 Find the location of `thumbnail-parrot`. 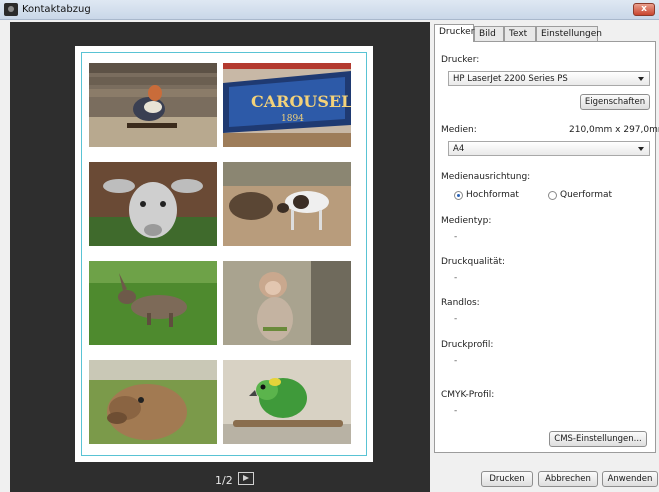

thumbnail-parrot is located at coordinates (287, 402).